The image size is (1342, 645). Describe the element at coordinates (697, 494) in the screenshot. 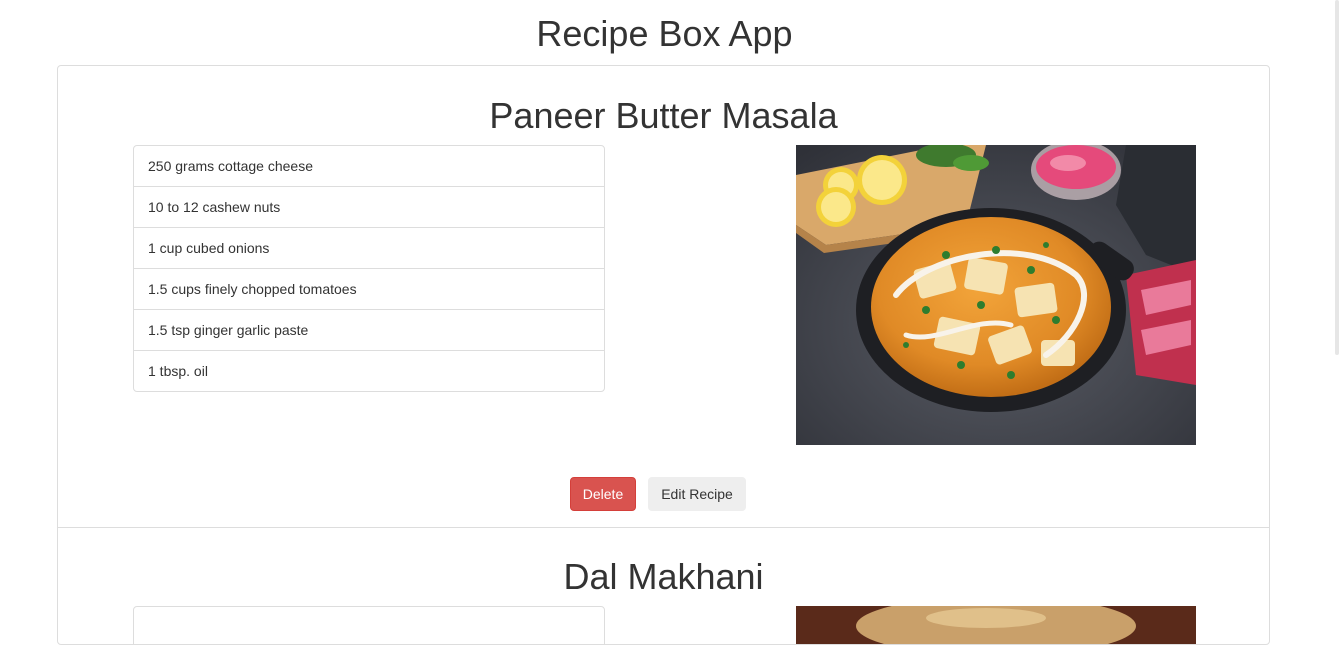

I see `edit-recipe-button: Edit Recipe` at that location.